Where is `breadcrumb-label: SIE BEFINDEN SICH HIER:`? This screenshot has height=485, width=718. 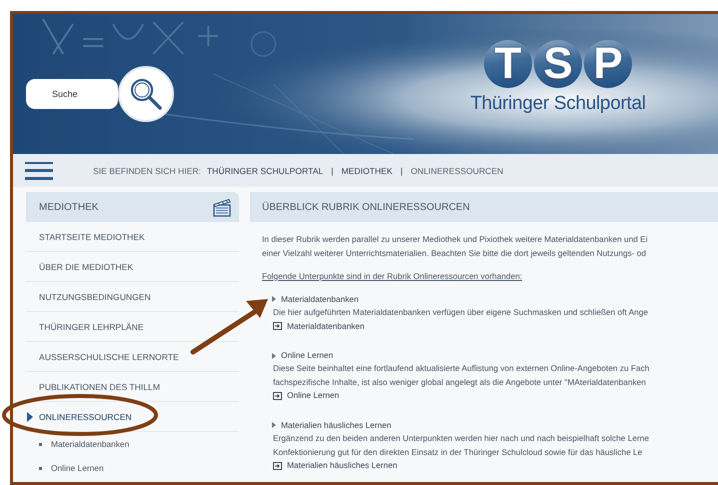
breadcrumb-label: SIE BEFINDEN SICH HIER: is located at coordinates (147, 171).